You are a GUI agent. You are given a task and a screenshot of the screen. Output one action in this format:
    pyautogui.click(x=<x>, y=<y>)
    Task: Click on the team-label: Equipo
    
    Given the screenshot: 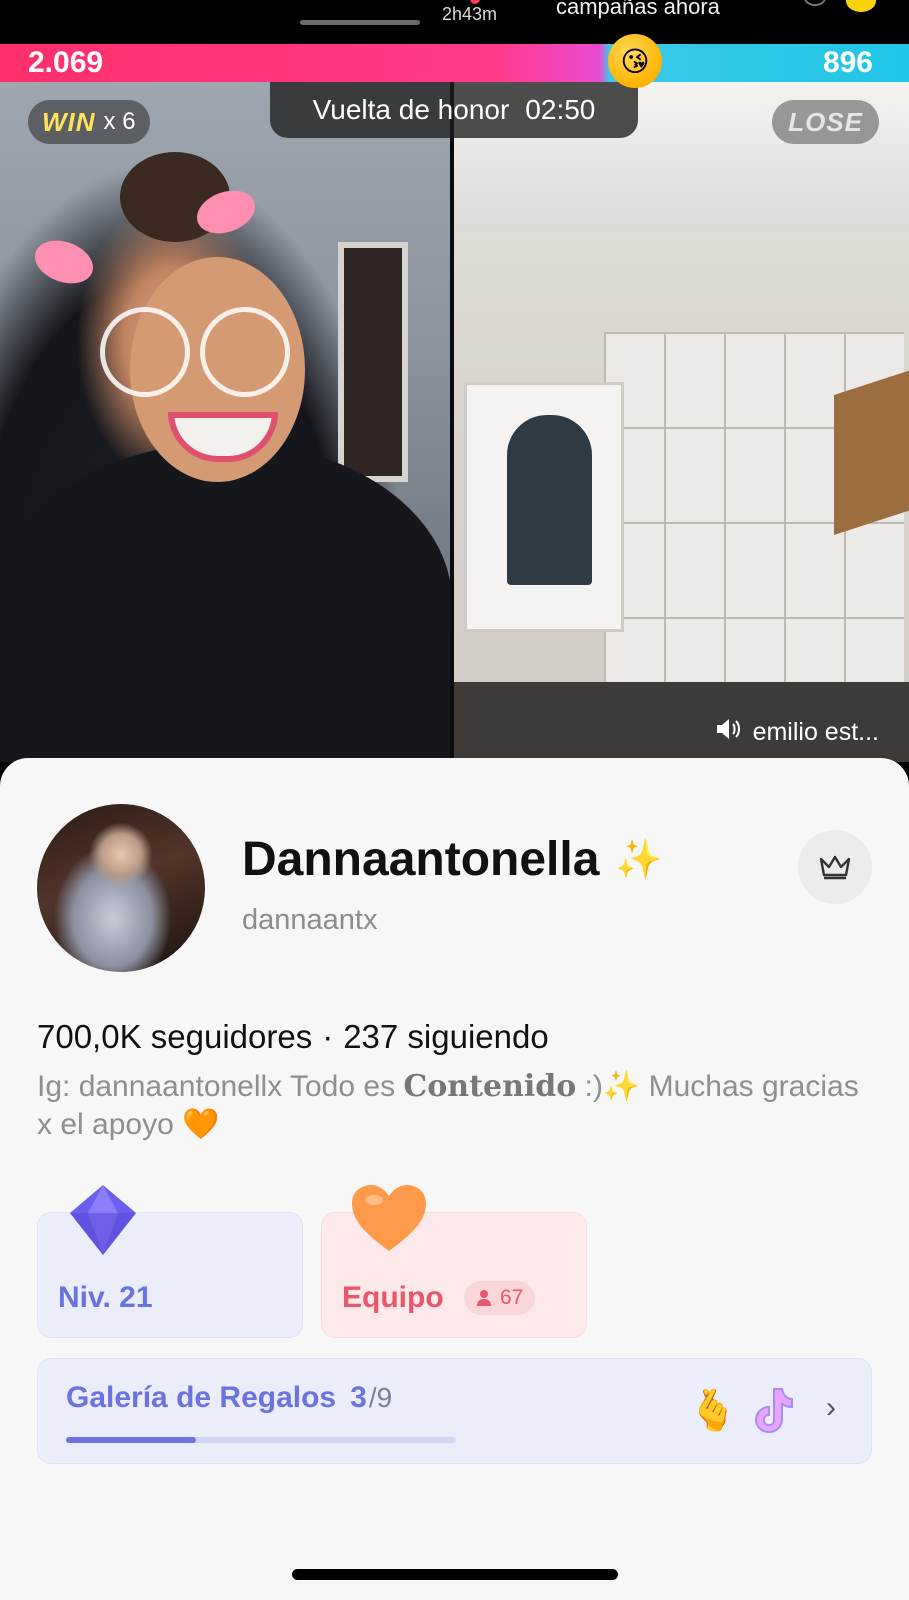 What is the action you would take?
    pyautogui.click(x=393, y=1297)
    